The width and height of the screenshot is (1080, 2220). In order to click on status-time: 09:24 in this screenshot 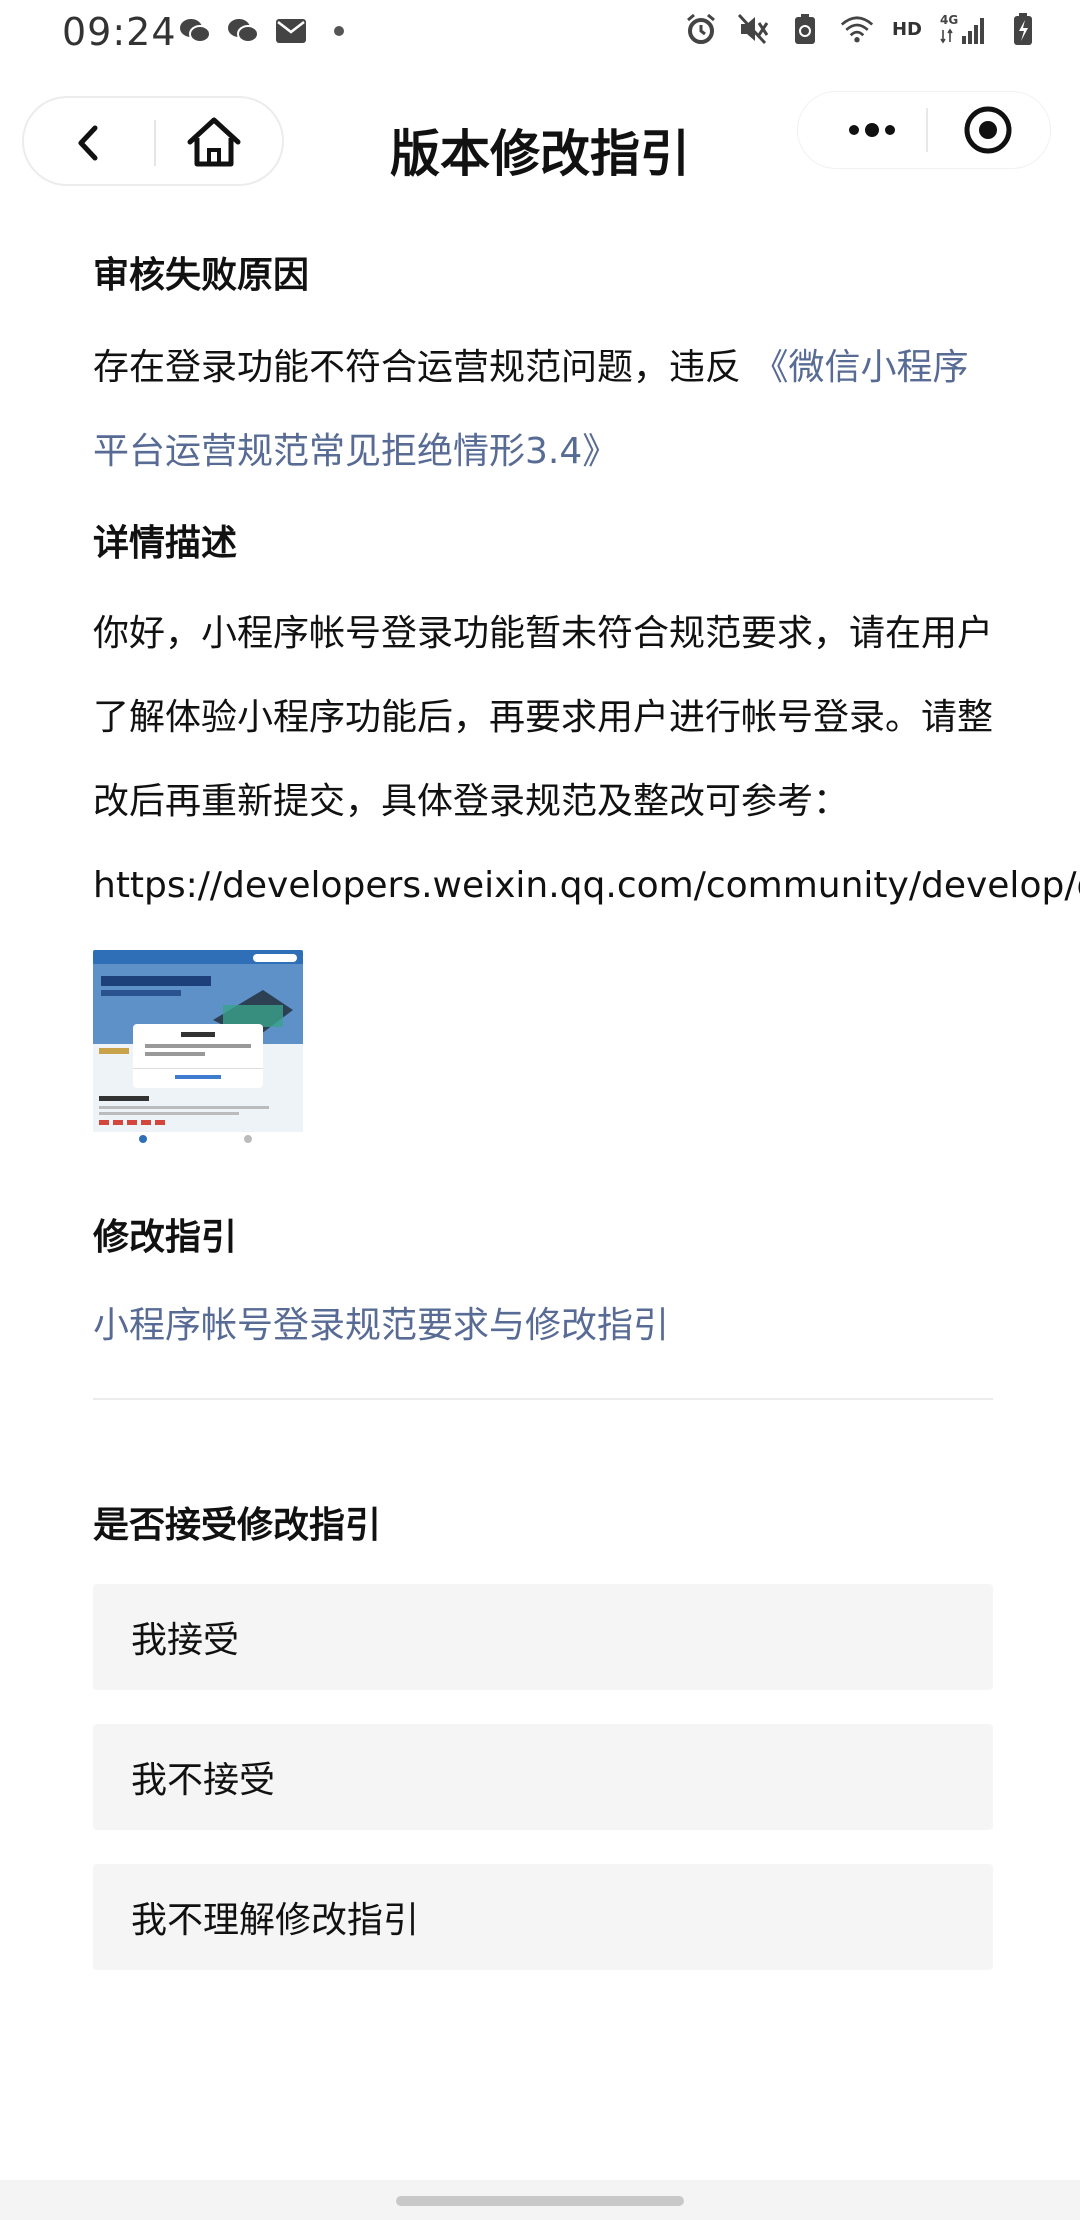, I will do `click(119, 32)`.